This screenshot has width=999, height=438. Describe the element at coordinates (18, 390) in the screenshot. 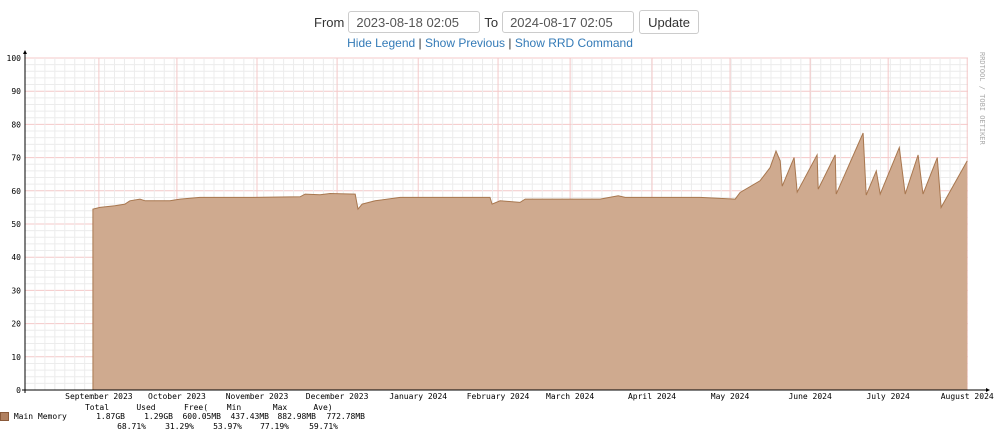

I see `y-tick-label: 0` at that location.